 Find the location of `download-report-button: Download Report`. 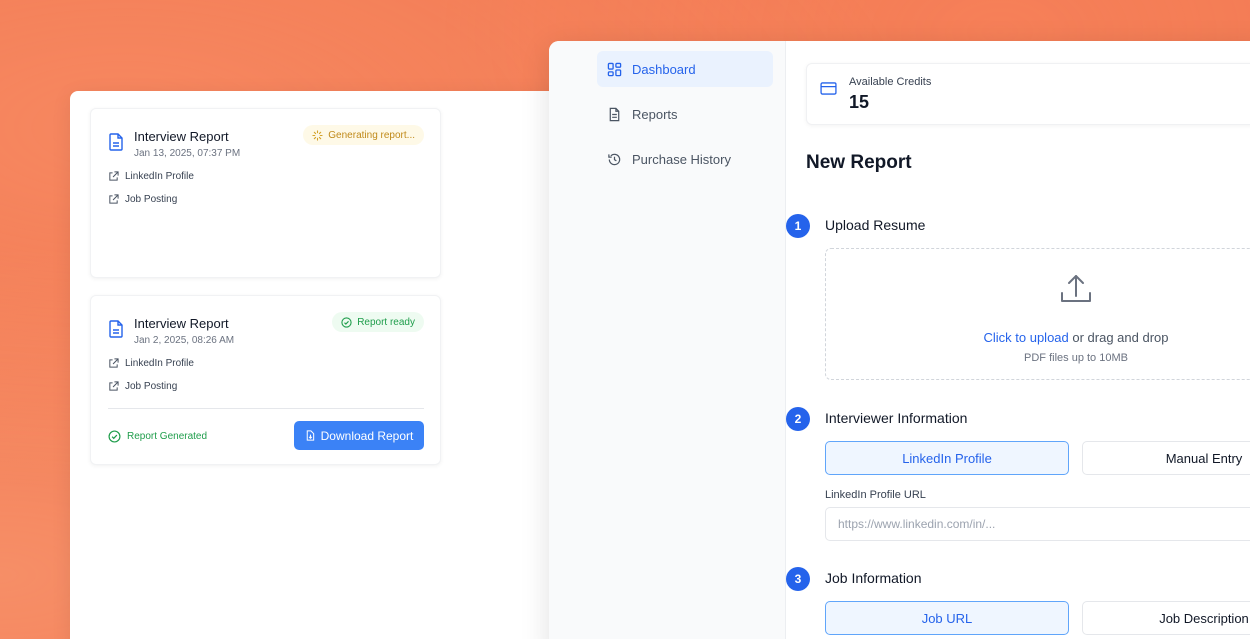

download-report-button: Download Report is located at coordinates (359, 435).